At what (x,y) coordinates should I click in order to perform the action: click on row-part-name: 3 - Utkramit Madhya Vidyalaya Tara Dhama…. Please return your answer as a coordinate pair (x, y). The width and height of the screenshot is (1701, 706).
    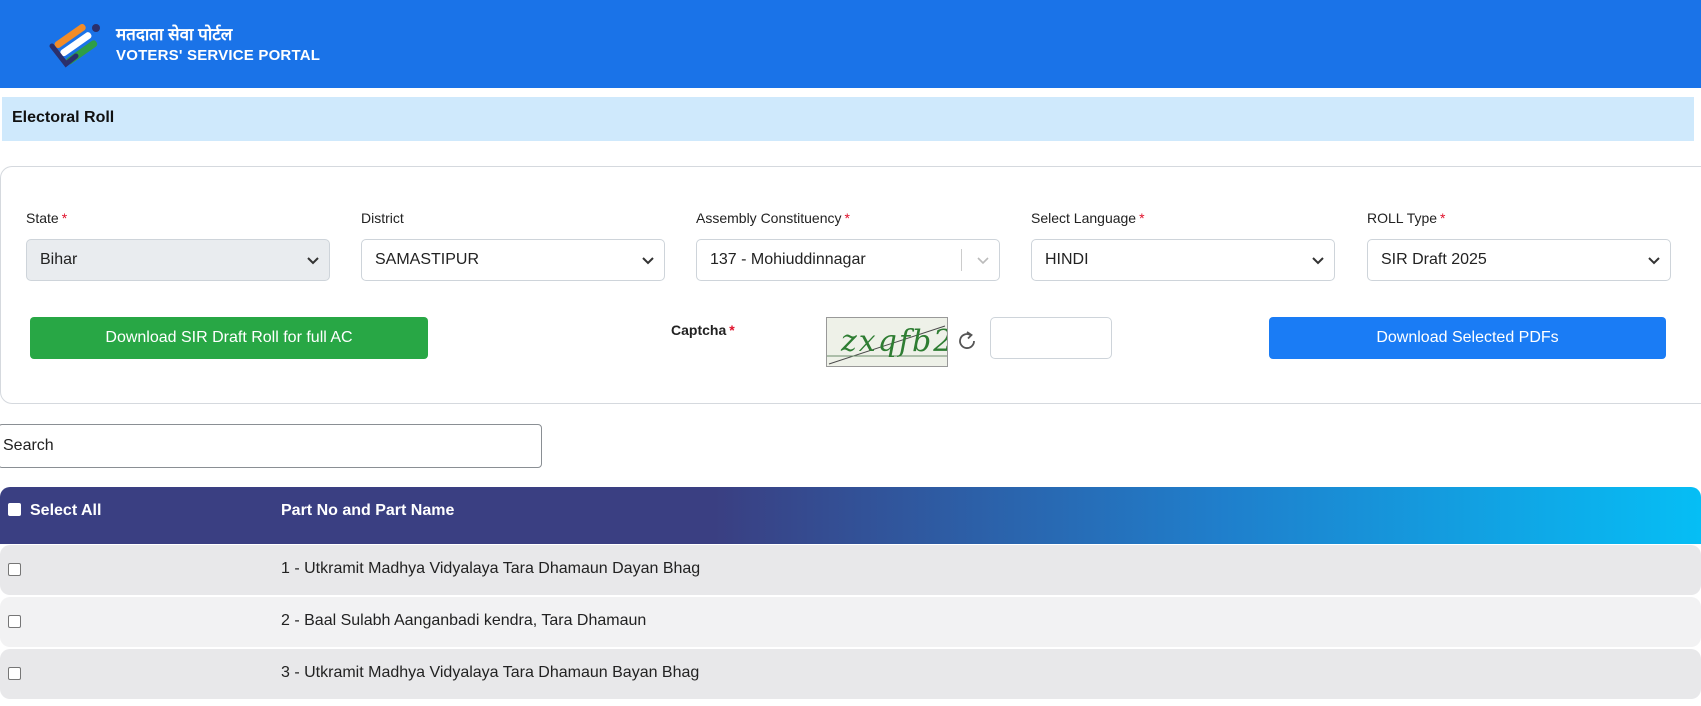
    Looking at the image, I should click on (490, 672).